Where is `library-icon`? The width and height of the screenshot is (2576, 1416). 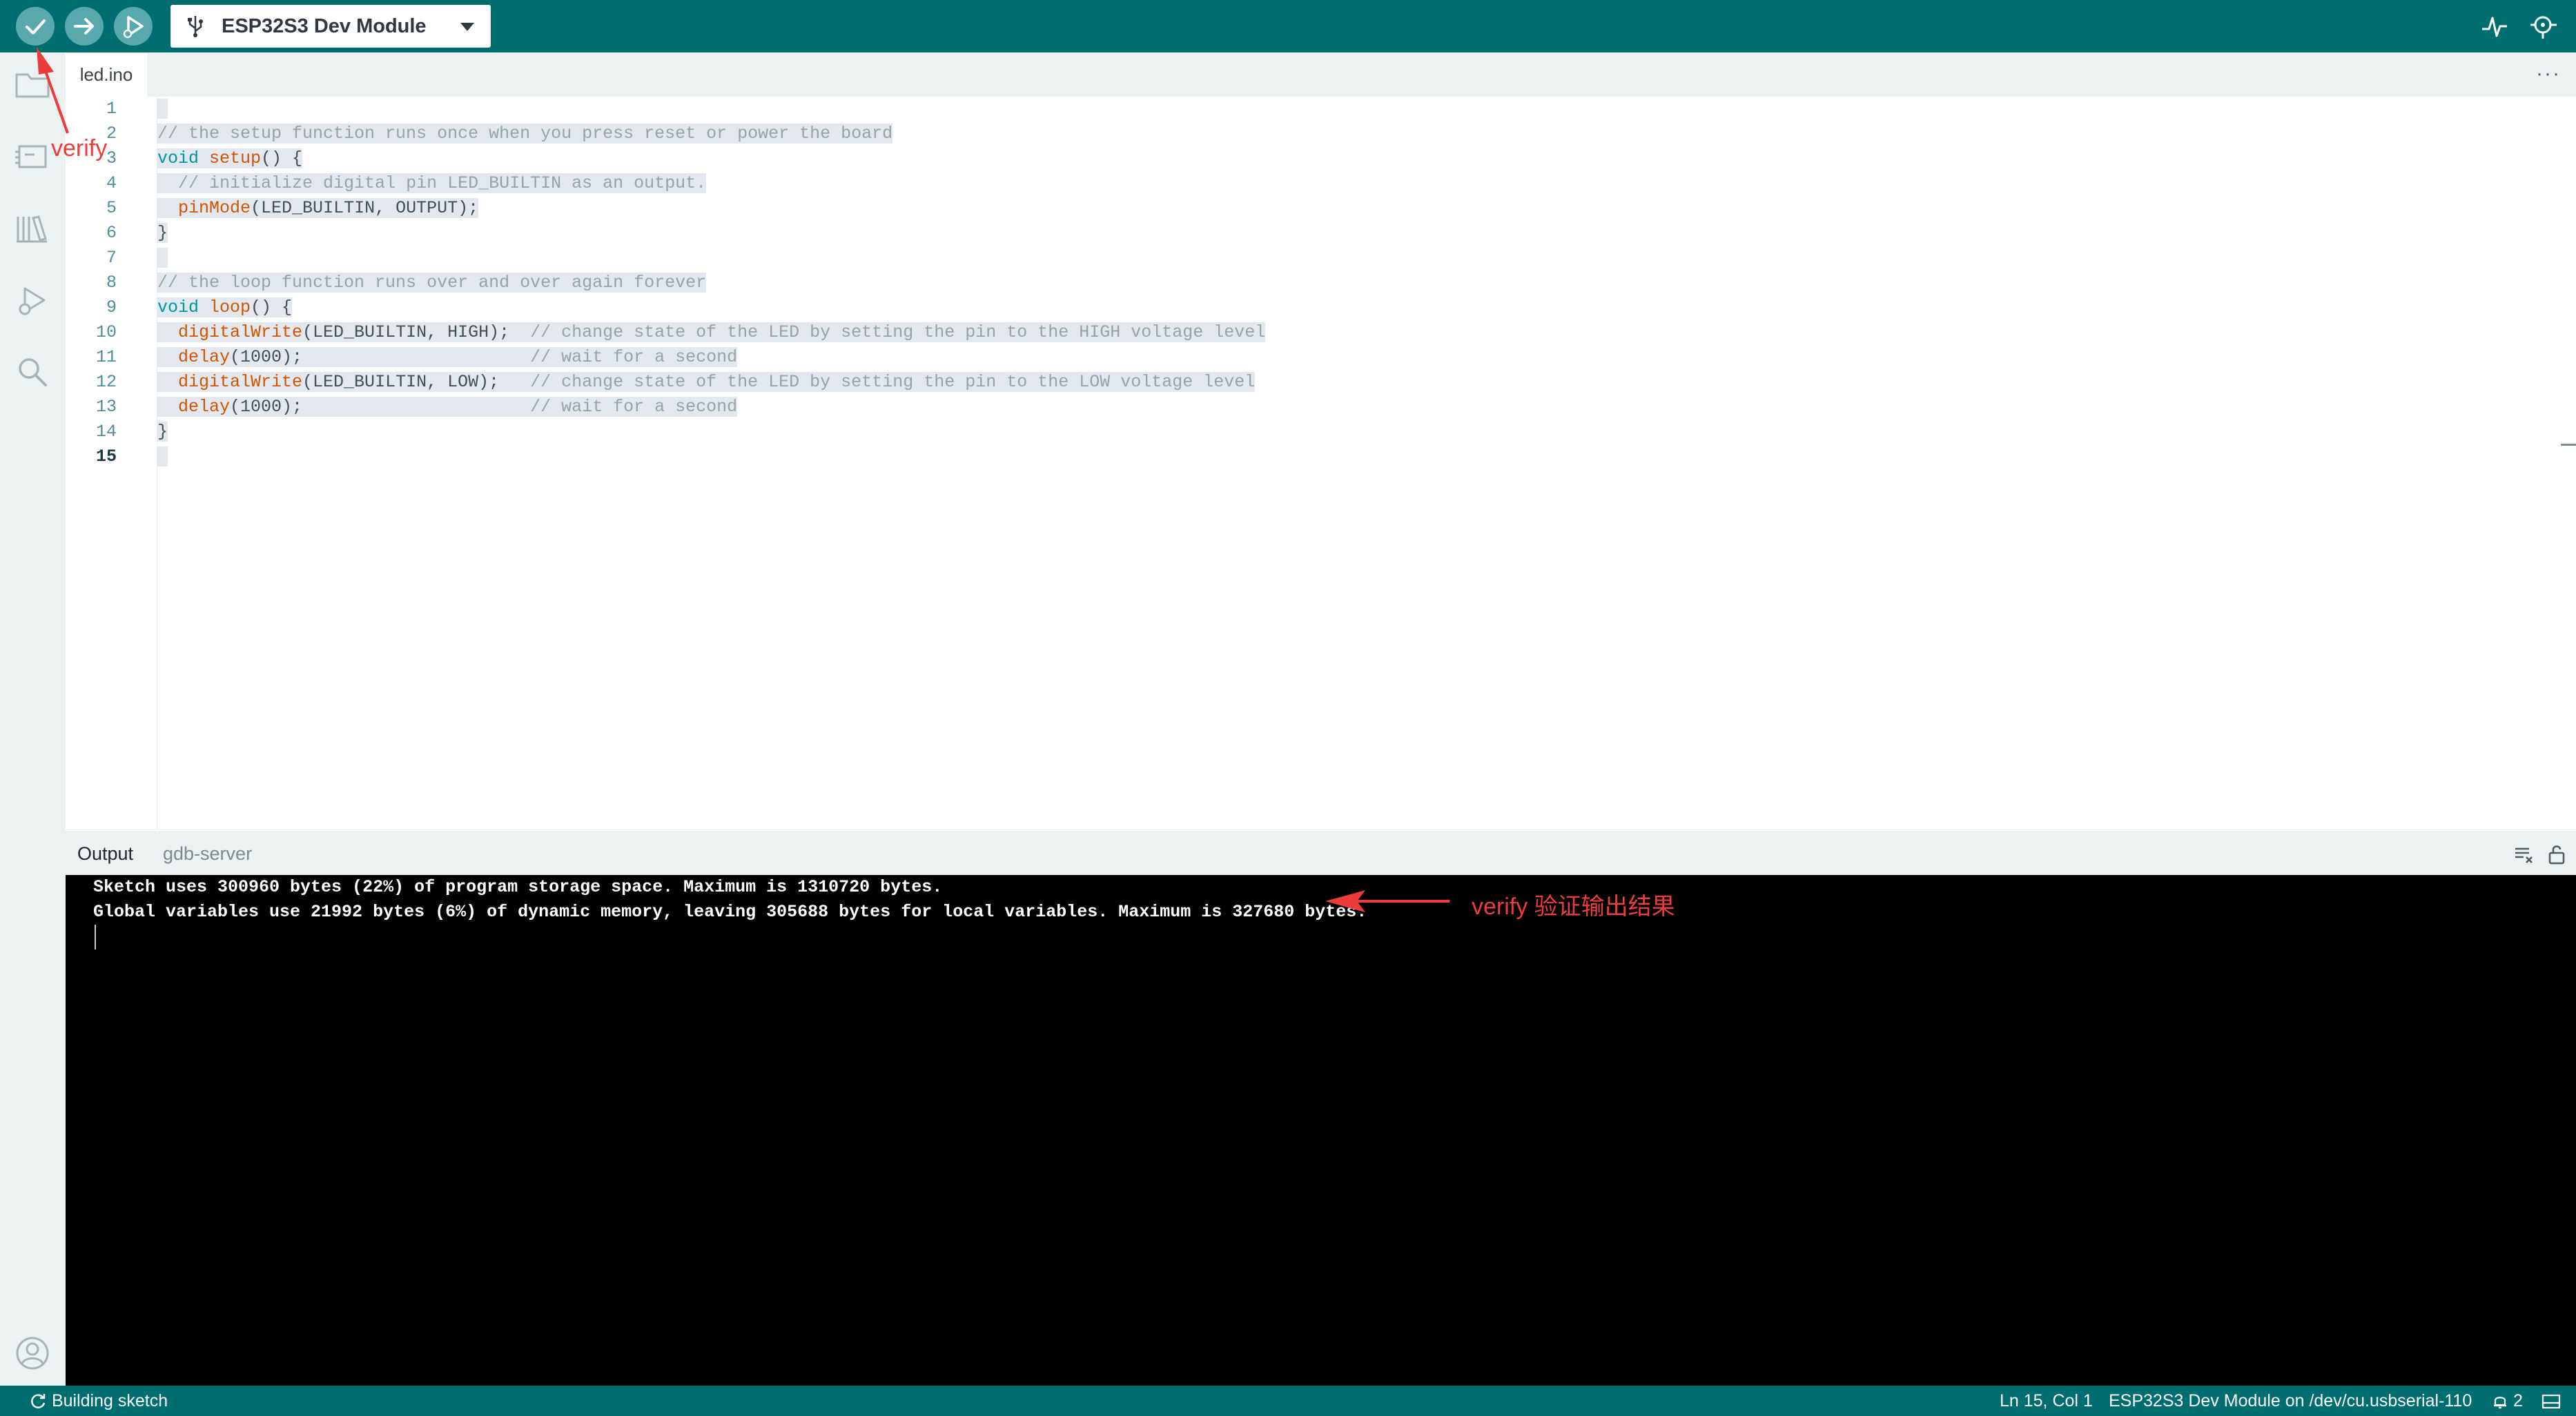 library-icon is located at coordinates (32, 229).